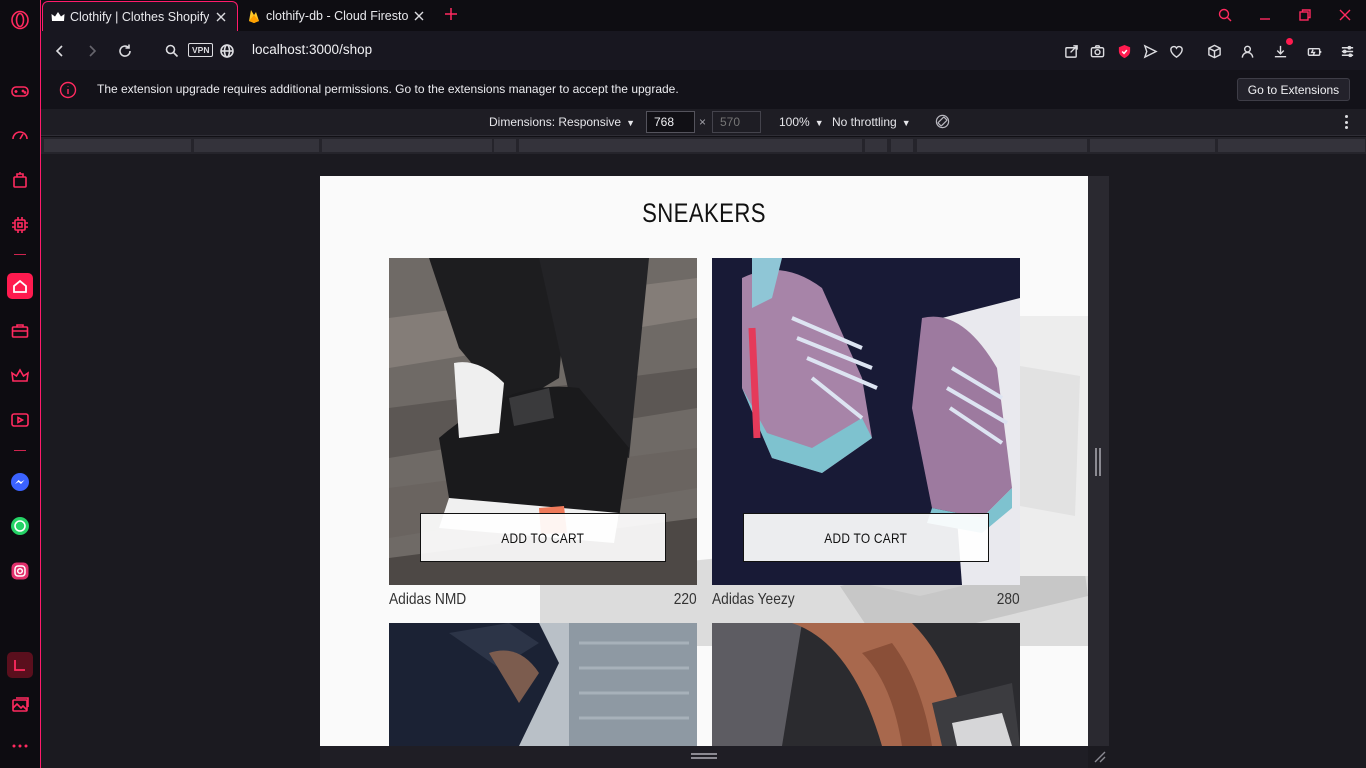  I want to click on opera-logo-icon, so click(20, 20).